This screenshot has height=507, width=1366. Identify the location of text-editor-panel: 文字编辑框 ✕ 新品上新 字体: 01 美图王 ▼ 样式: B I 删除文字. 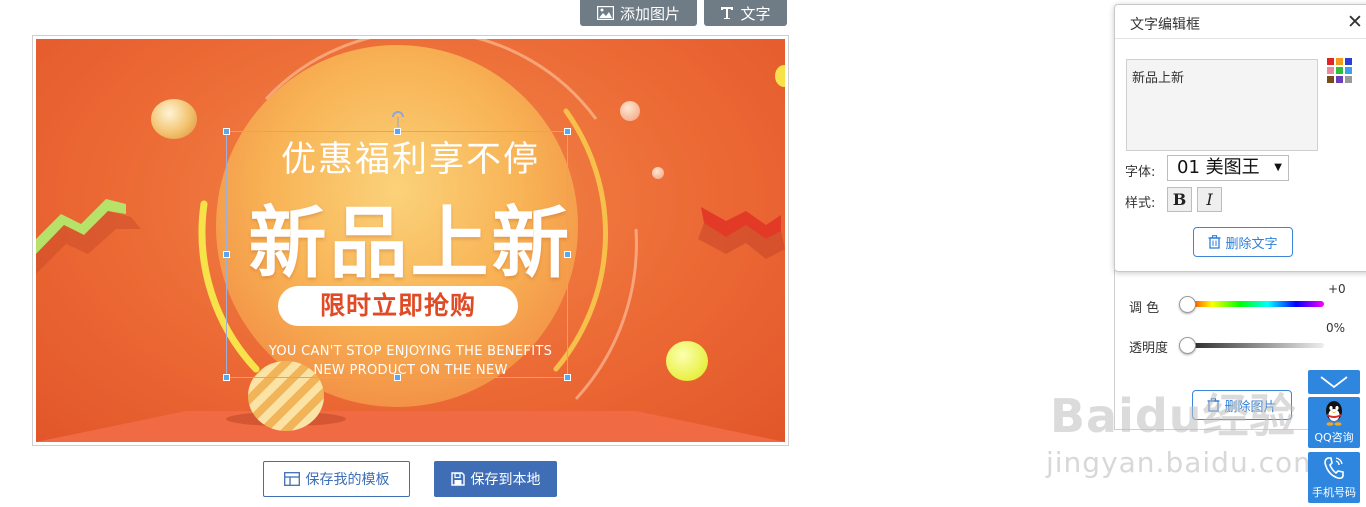
(1240, 138).